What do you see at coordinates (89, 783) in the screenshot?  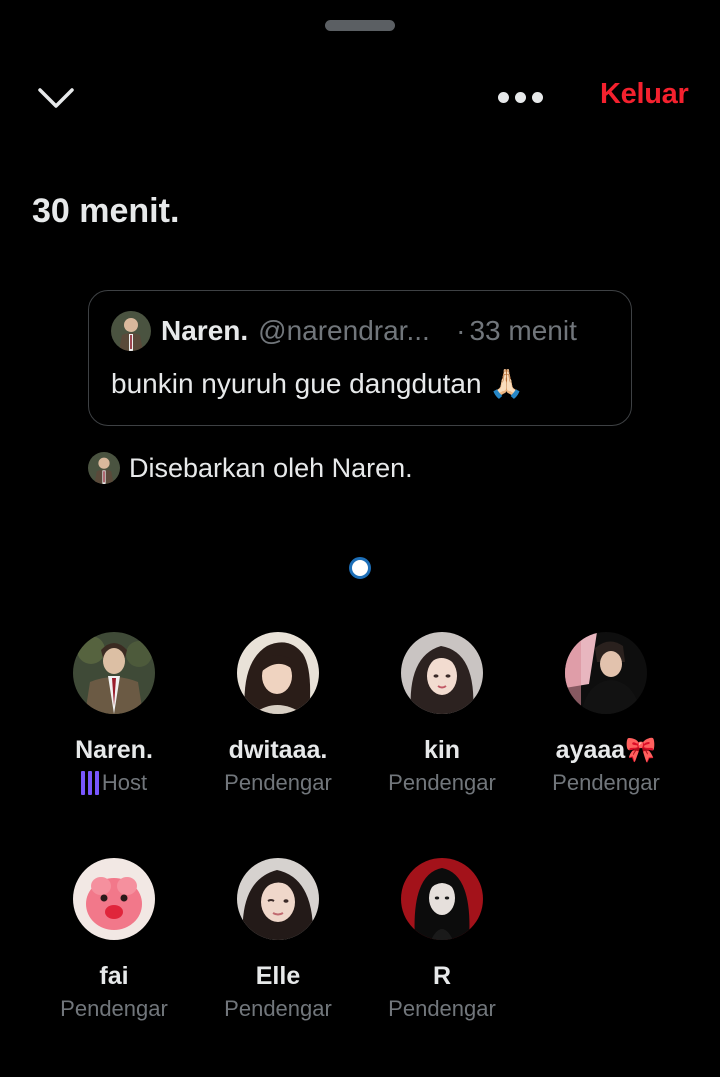 I see `speaker-bars-icon` at bounding box center [89, 783].